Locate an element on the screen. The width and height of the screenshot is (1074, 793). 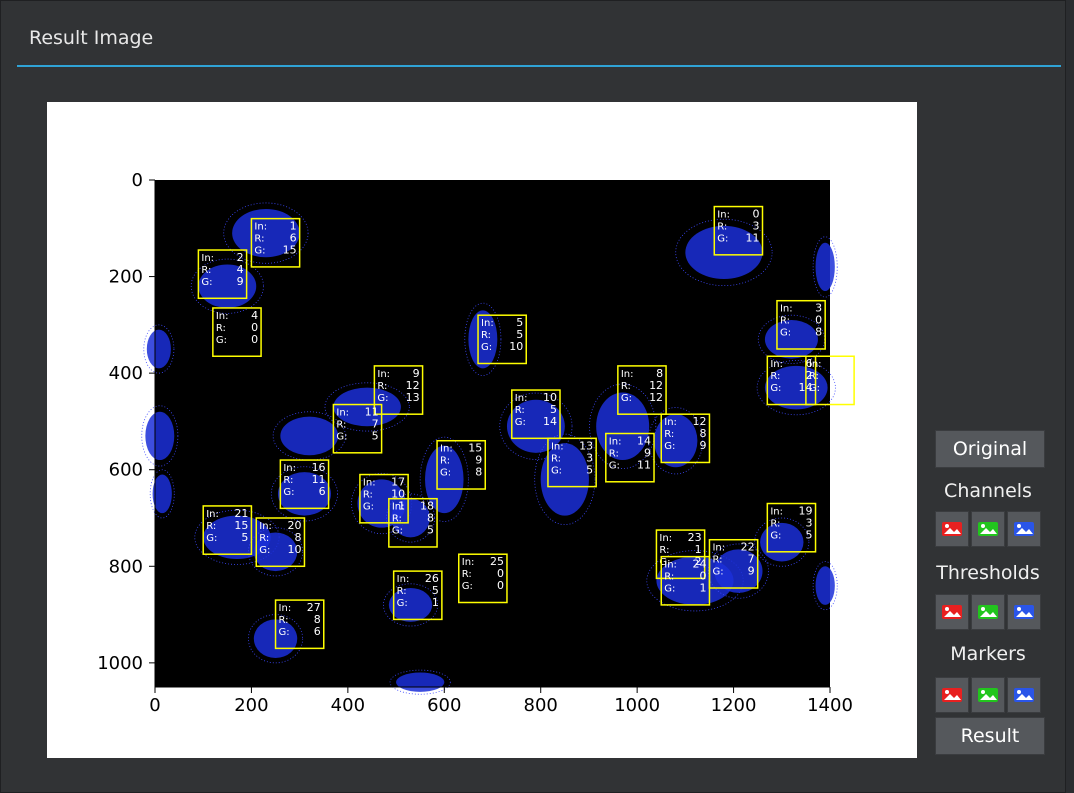
y-tick-label: 1000 is located at coordinates (120, 663).